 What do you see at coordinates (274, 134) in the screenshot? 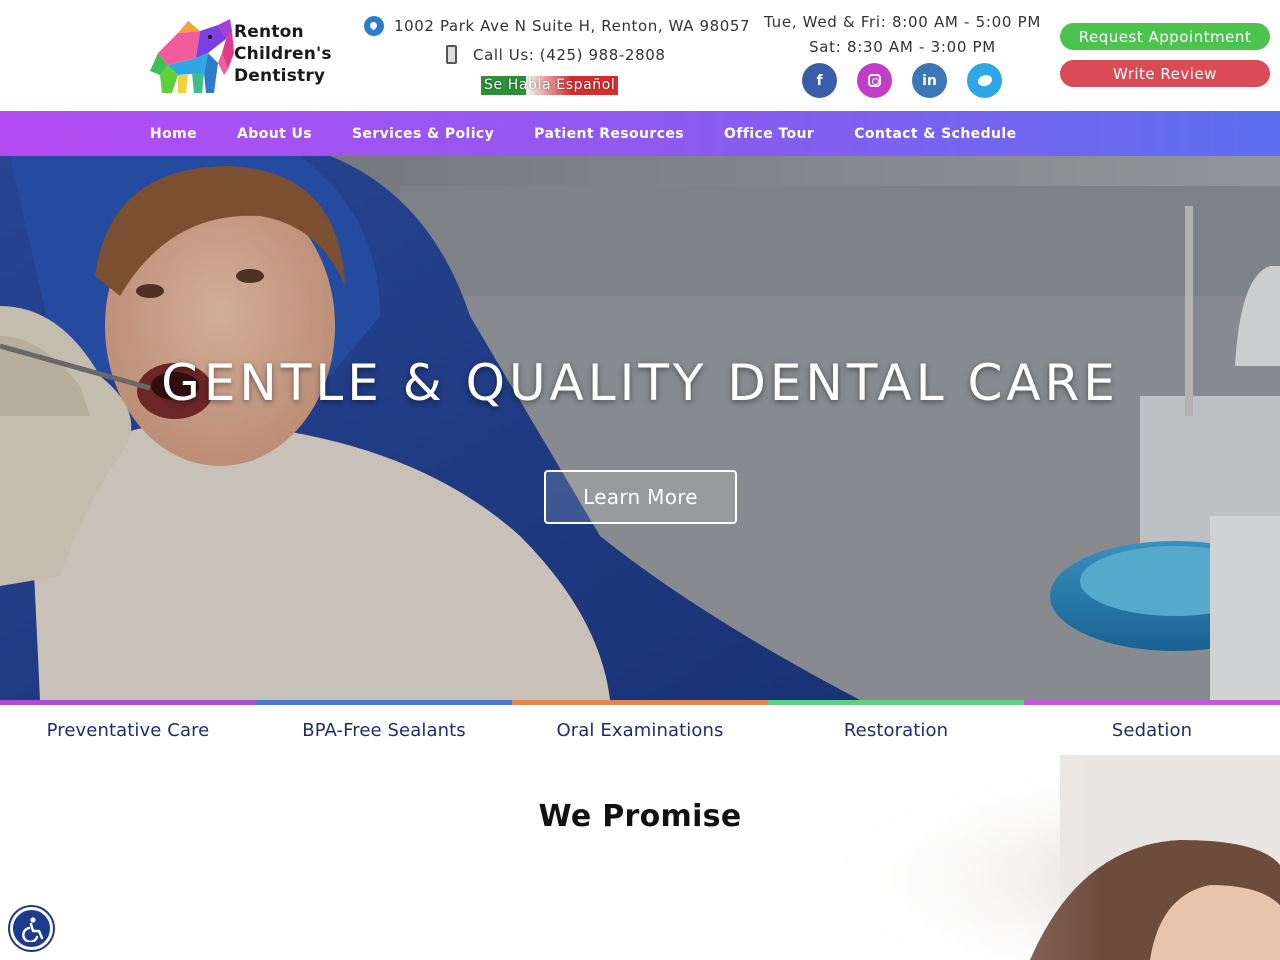
I see `nav-item-about-us: About Us` at bounding box center [274, 134].